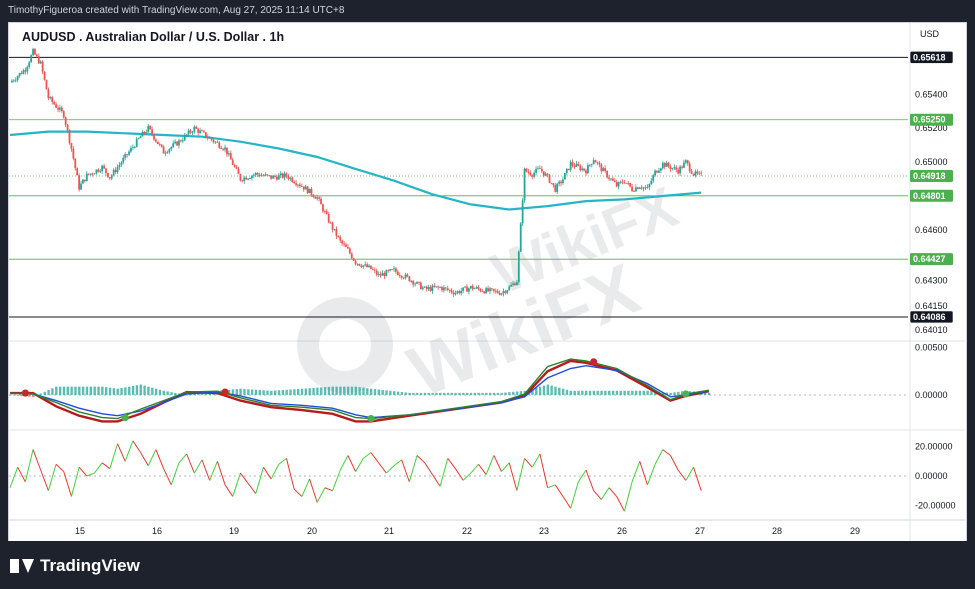 The image size is (975, 589). I want to click on price-level-tag-label: 0.65618, so click(929, 57).